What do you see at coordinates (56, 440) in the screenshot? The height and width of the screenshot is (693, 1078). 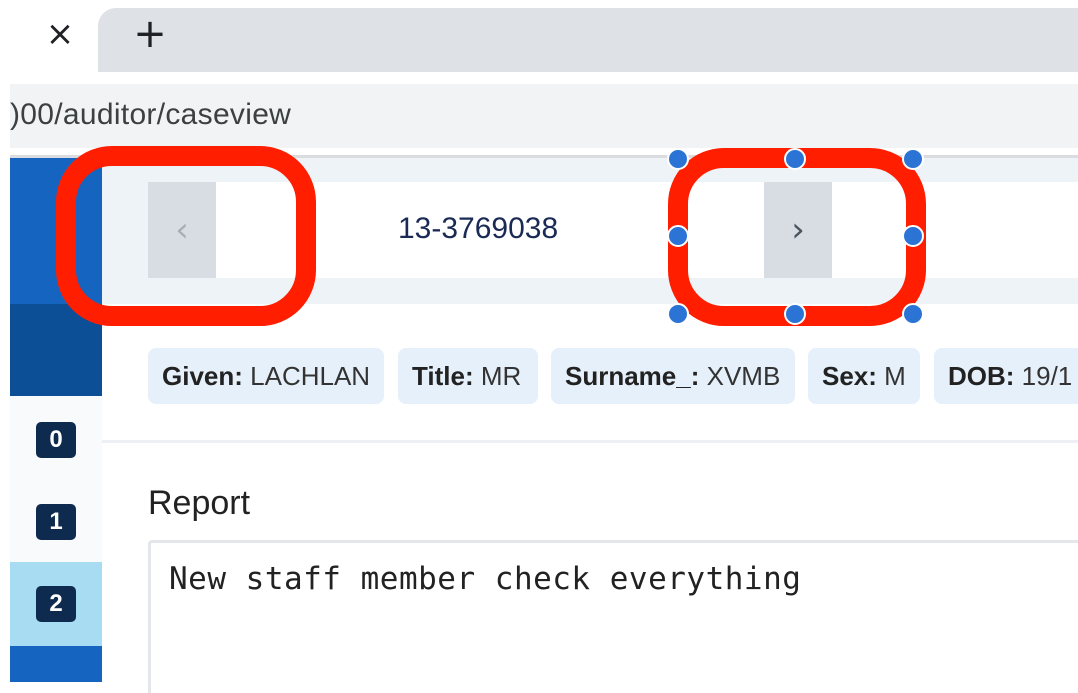 I see `sidebar-item-0: 0` at bounding box center [56, 440].